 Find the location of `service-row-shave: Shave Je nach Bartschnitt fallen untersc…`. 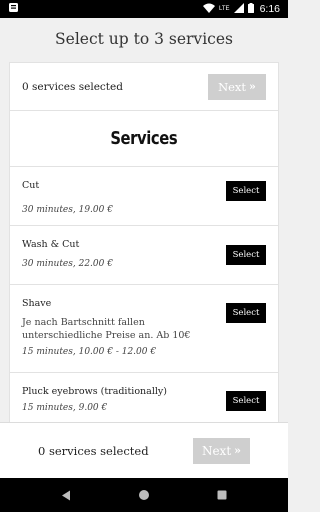

service-row-shave: Shave Je nach Bartschnitt fallen untersc… is located at coordinates (144, 329).